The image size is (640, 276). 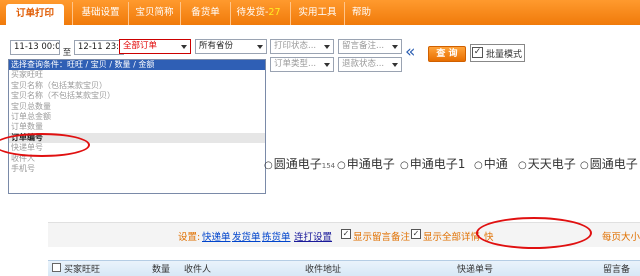 I want to click on dropdown-option-phone: 手机号, so click(x=137, y=169).